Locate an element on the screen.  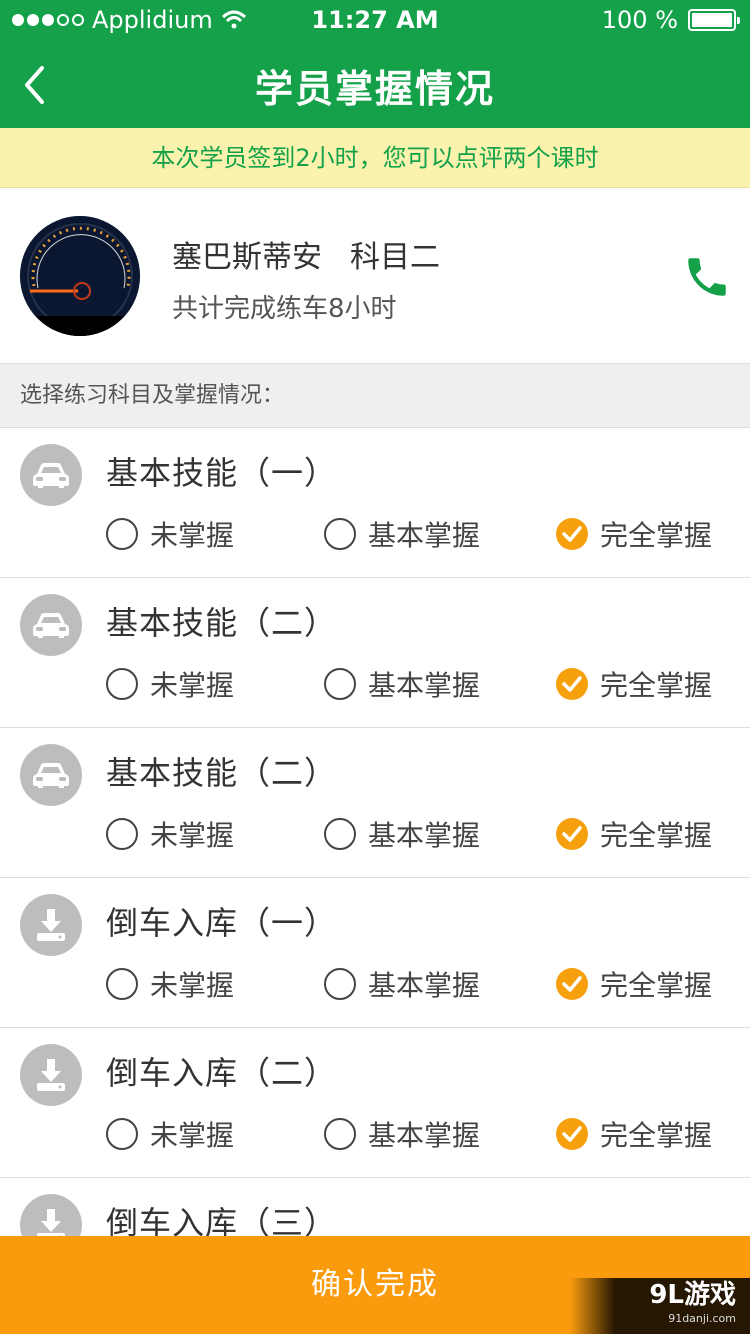
battery-label: 100 % is located at coordinates (639, 20).